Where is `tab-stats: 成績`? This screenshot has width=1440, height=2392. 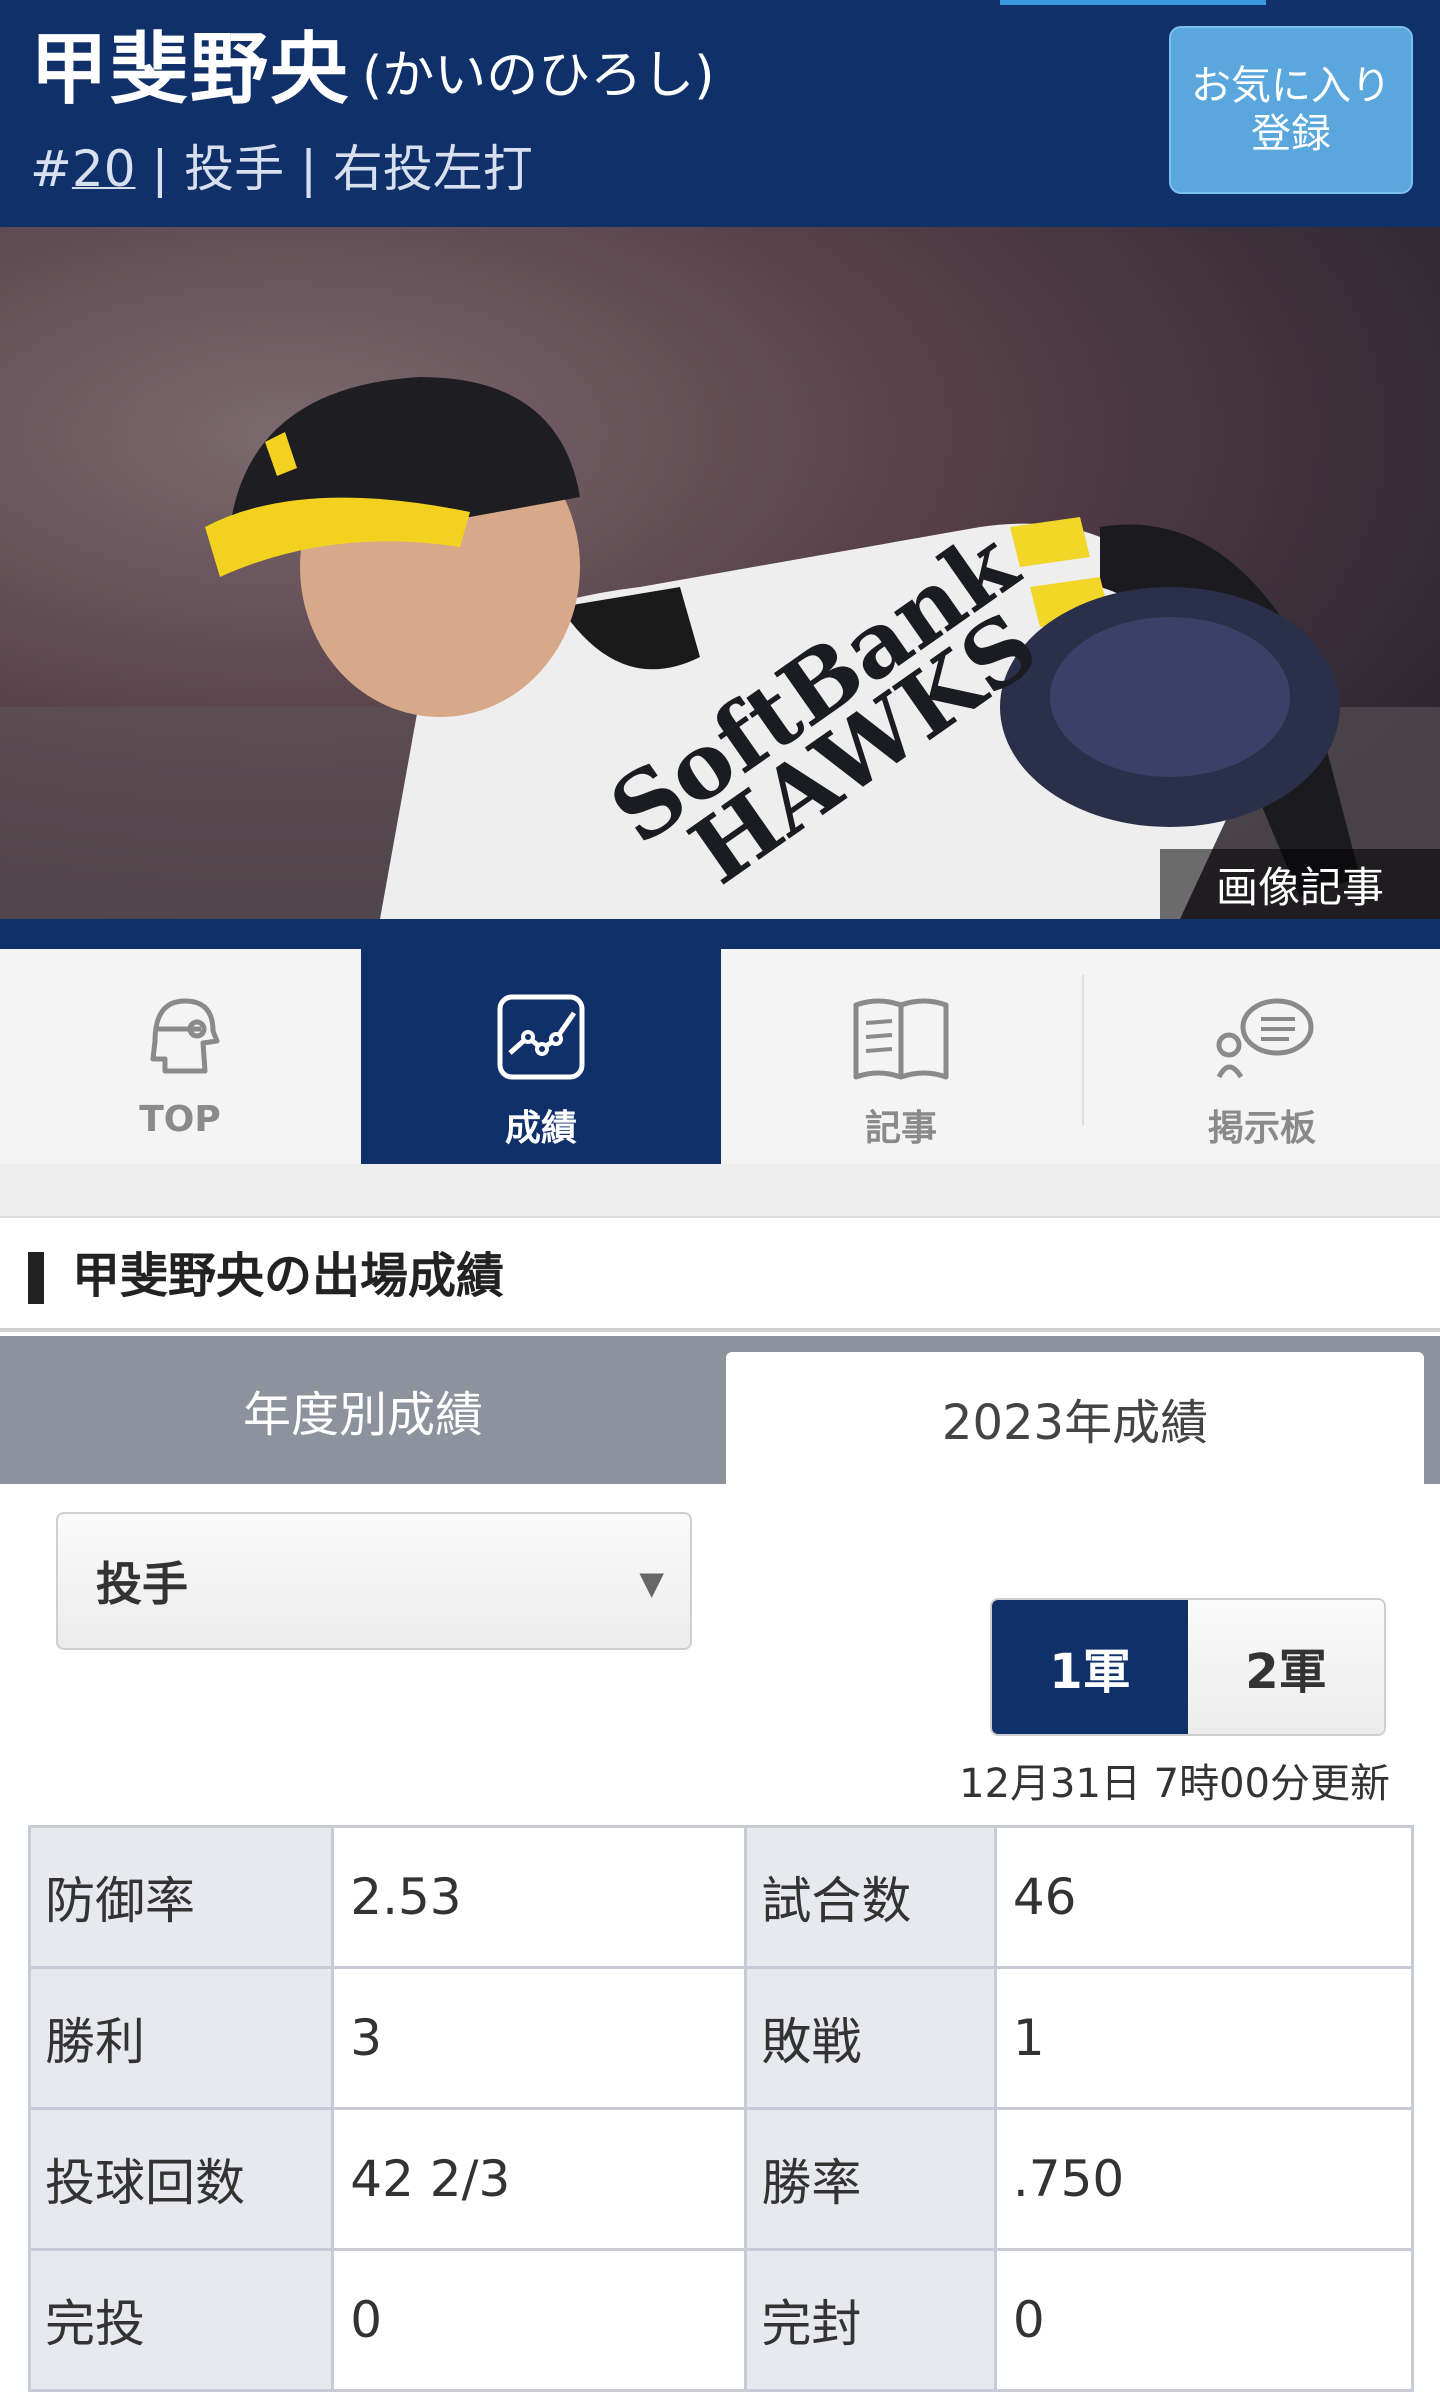 tab-stats: 成績 is located at coordinates (541, 1061).